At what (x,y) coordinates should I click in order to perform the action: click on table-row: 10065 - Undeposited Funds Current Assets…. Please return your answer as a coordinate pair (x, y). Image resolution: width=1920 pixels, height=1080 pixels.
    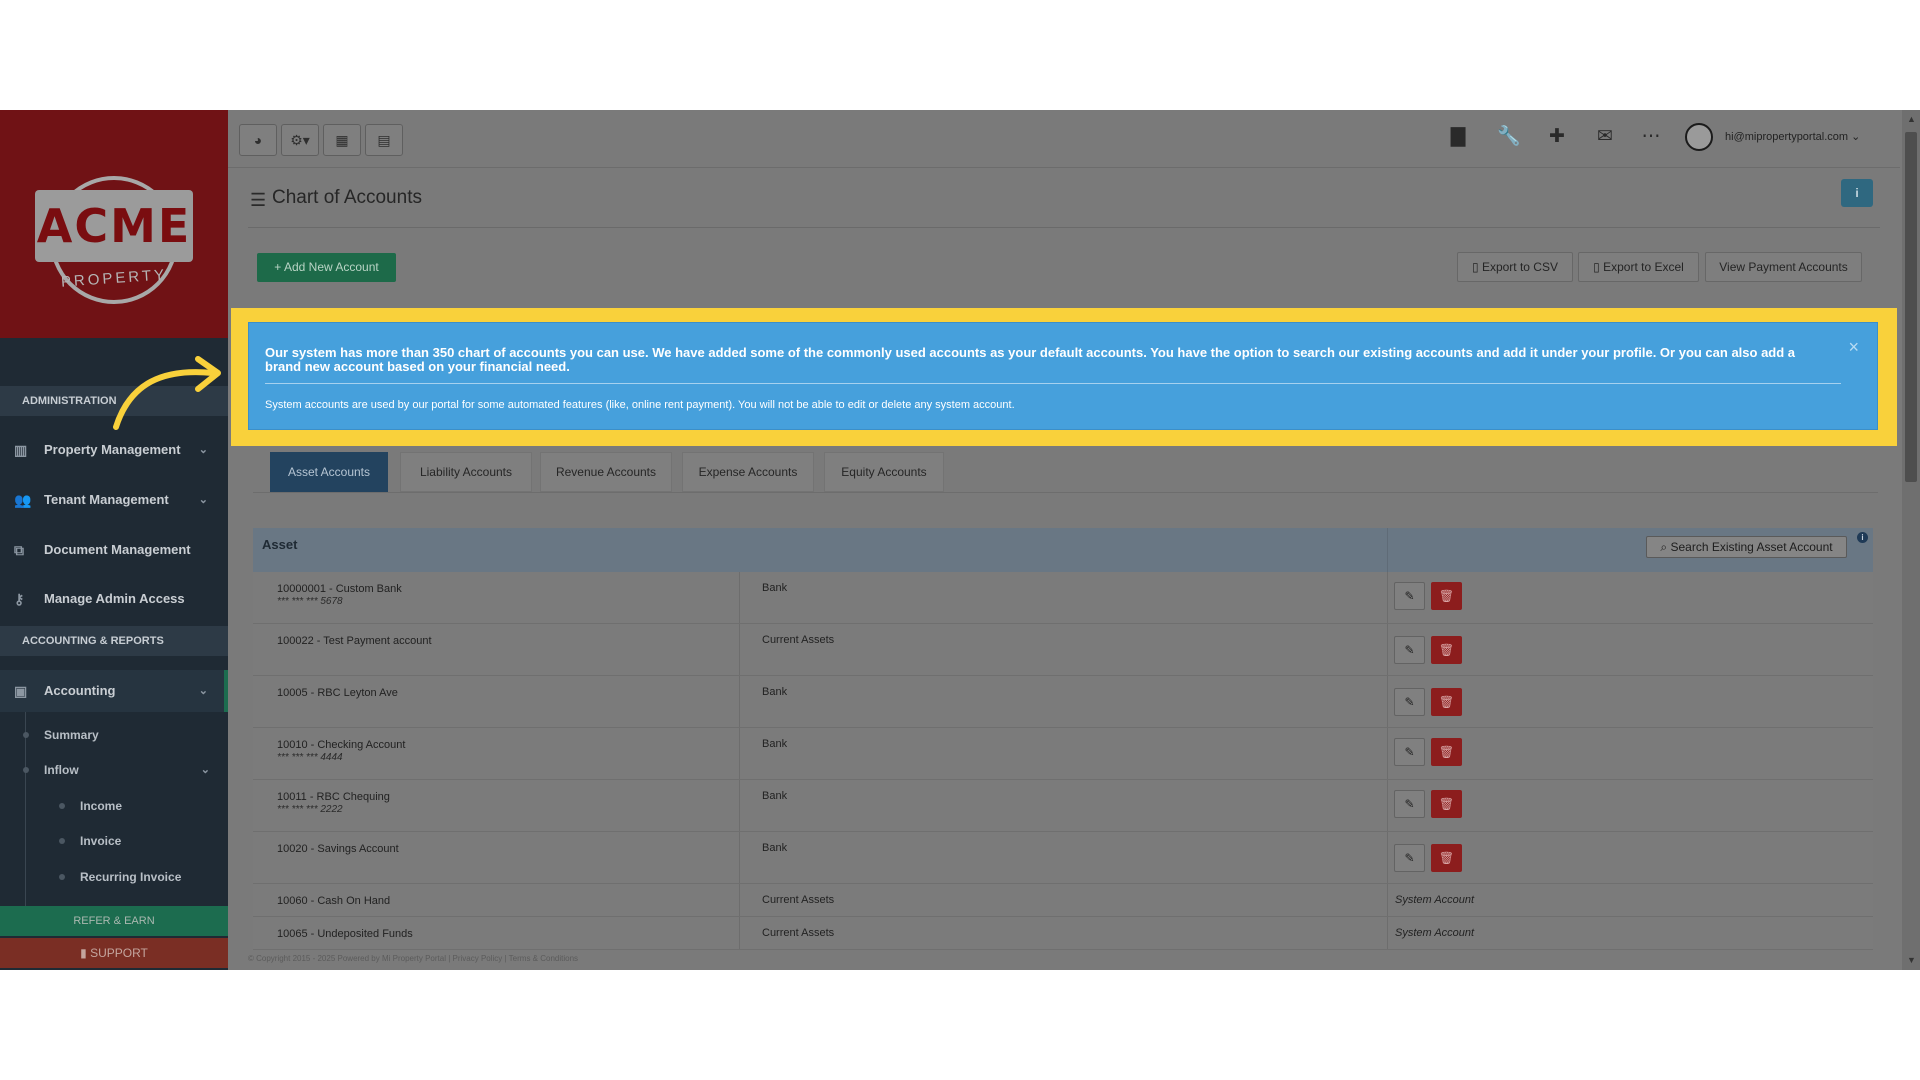
    Looking at the image, I should click on (1063, 933).